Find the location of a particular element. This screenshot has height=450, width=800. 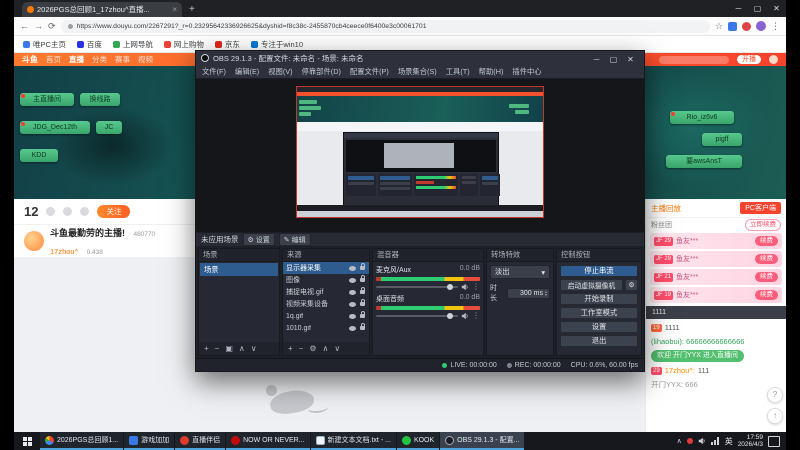

virtual-camera-settings-icon: ⚙ is located at coordinates (631, 285).